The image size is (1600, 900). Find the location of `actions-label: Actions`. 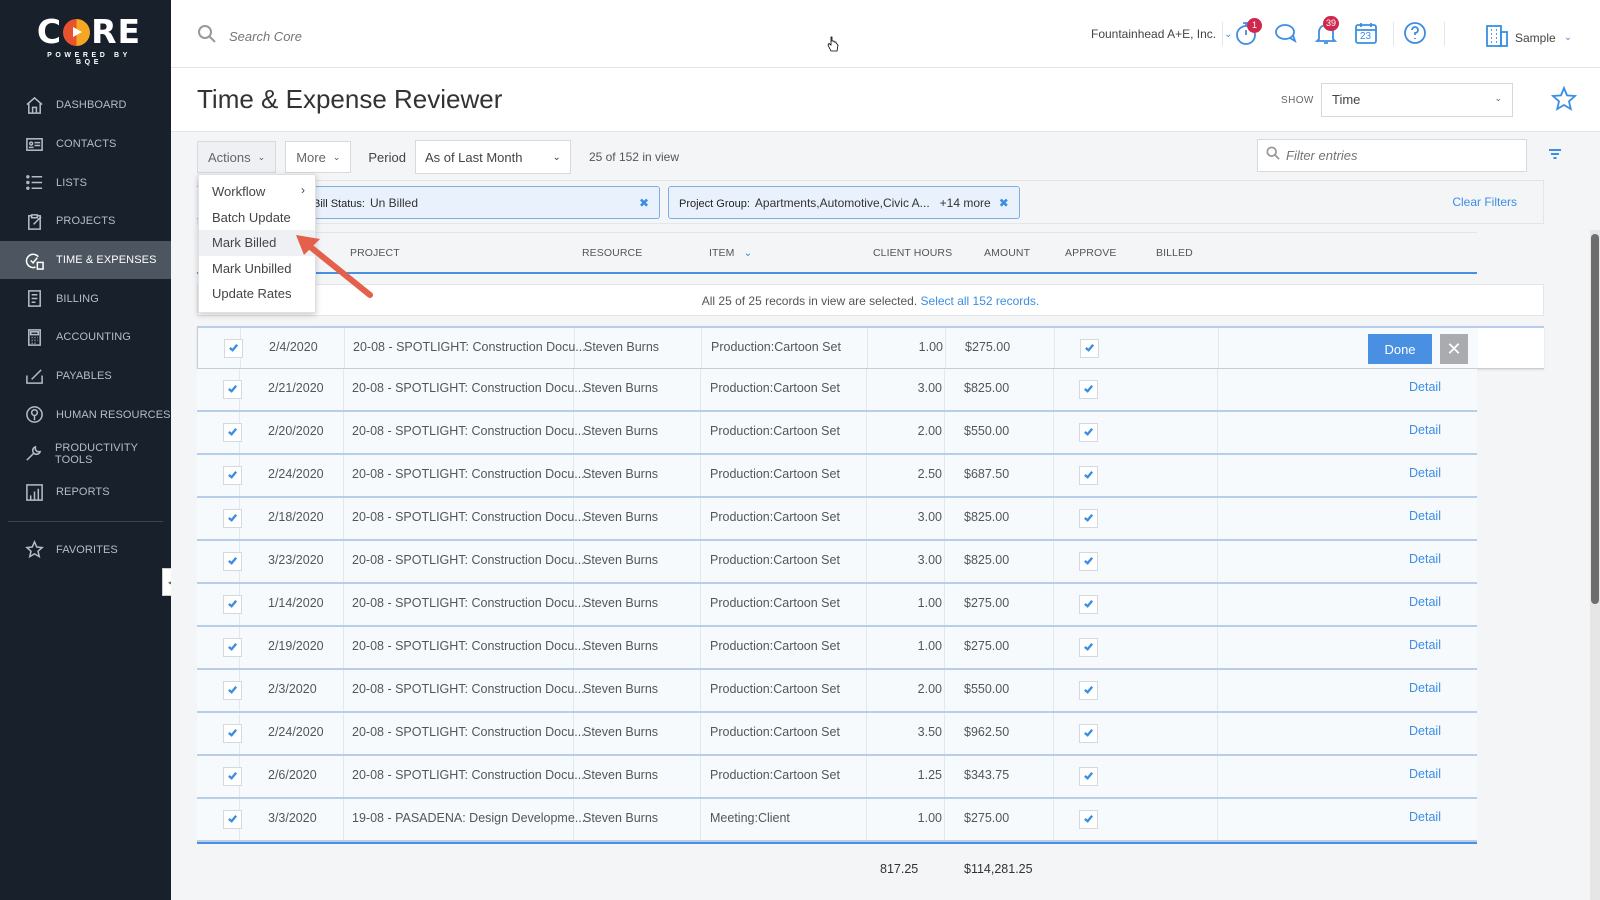

actions-label: Actions is located at coordinates (229, 157).